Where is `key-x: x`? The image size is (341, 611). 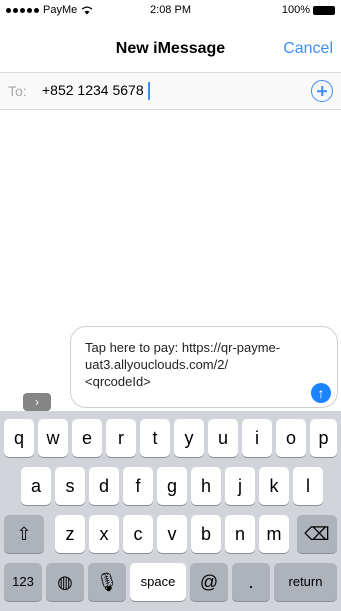
key-x: x is located at coordinates (104, 534).